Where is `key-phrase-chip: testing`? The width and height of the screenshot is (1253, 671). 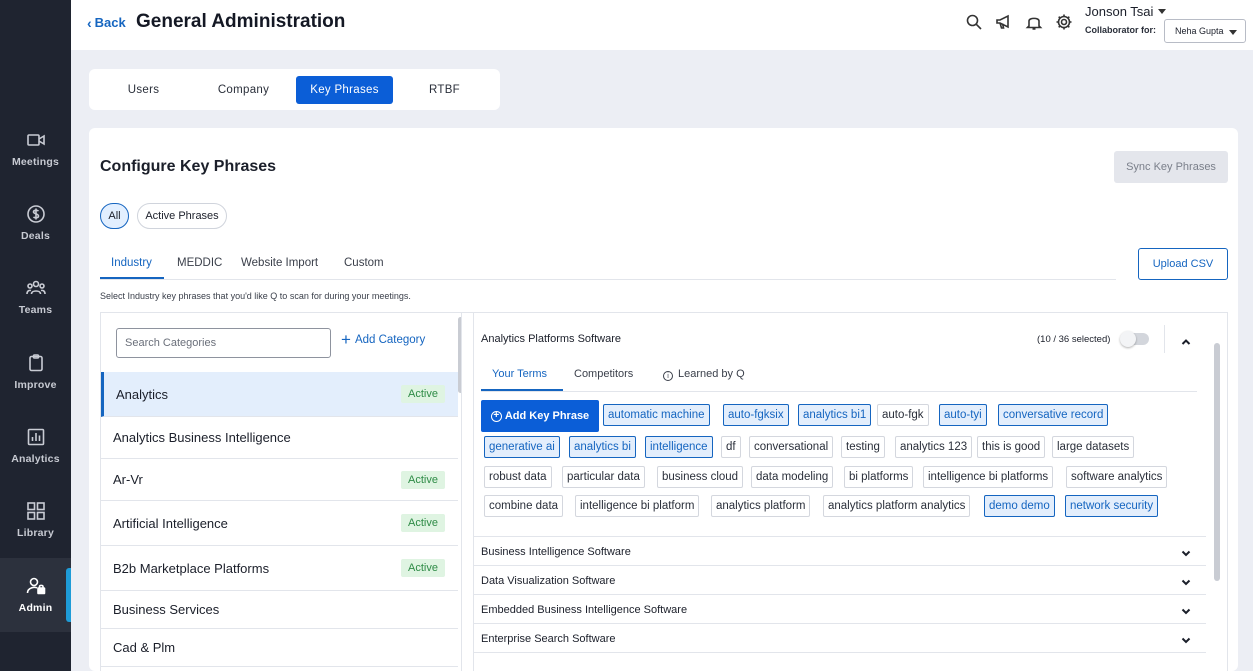 key-phrase-chip: testing is located at coordinates (863, 447).